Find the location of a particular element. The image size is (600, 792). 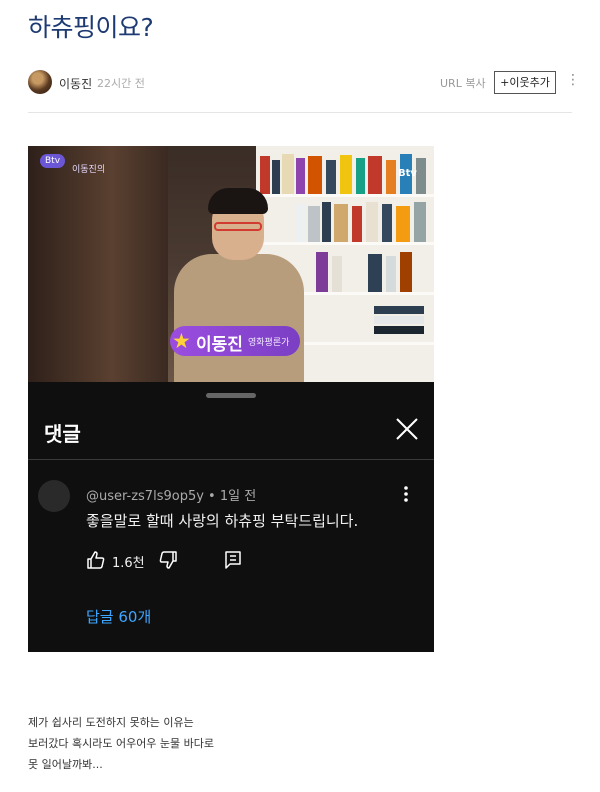

header-divider is located at coordinates (300, 112).